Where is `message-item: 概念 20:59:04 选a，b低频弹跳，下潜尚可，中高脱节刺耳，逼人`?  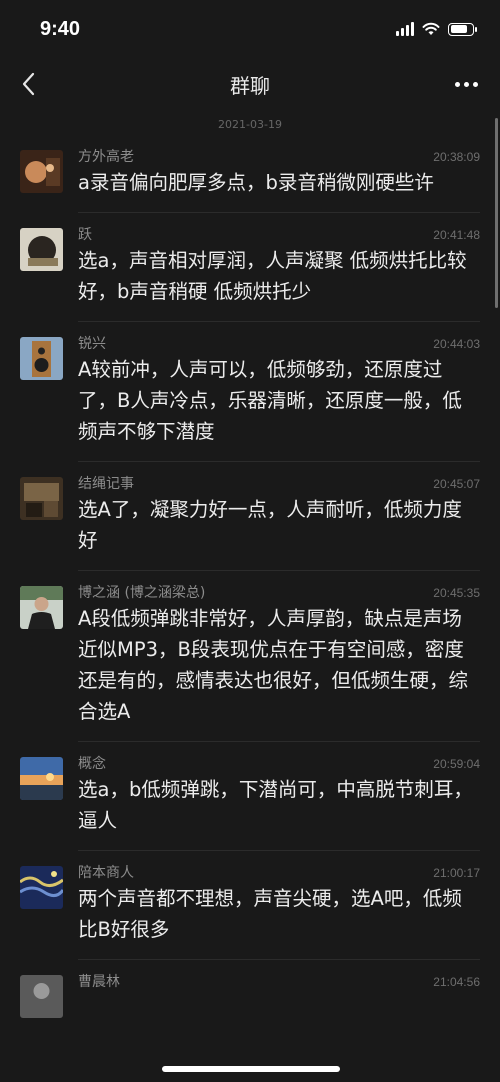
message-item: 概念 20:59:04 选a，b低频弹跳，下潜尚可，中高脱节刺耳，逼人 is located at coordinates (250, 796).